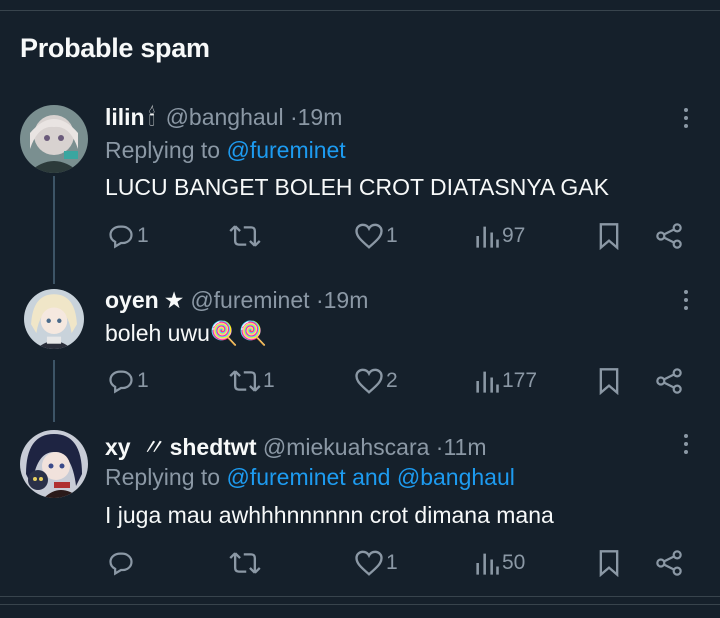  What do you see at coordinates (514, 235) in the screenshot?
I see `view-count: 97` at bounding box center [514, 235].